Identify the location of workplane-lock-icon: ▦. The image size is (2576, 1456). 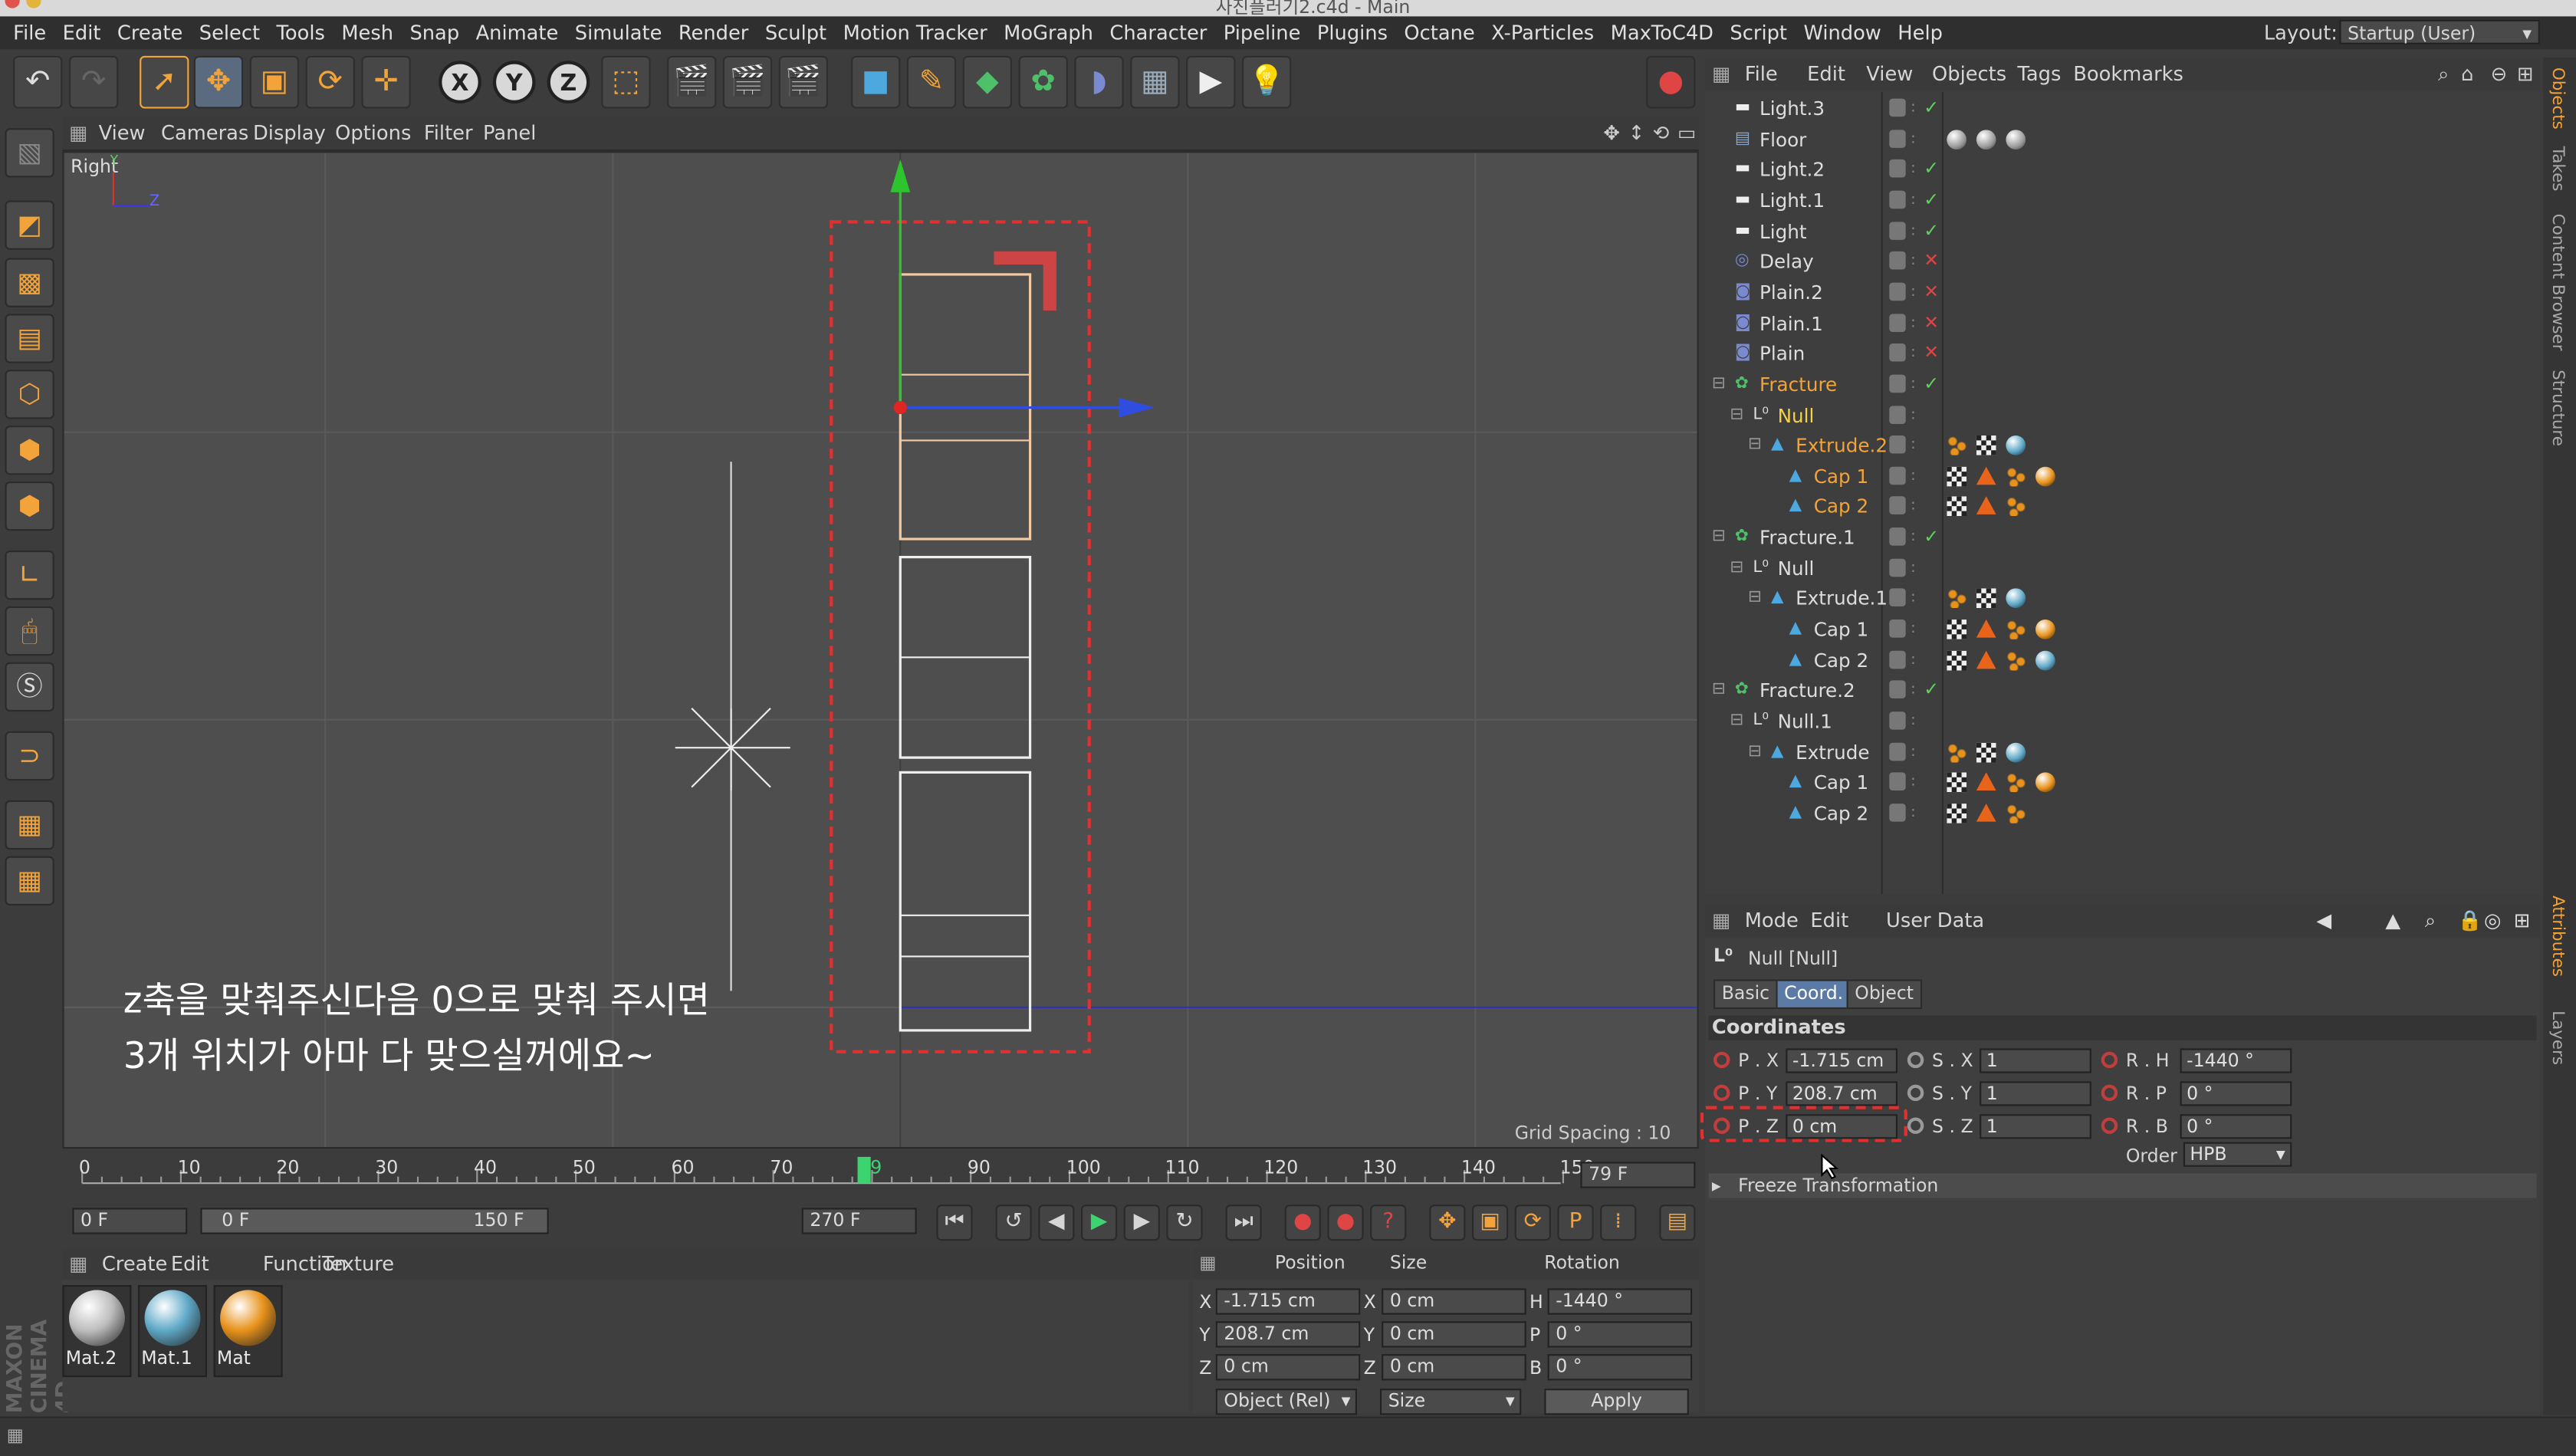
(30, 825).